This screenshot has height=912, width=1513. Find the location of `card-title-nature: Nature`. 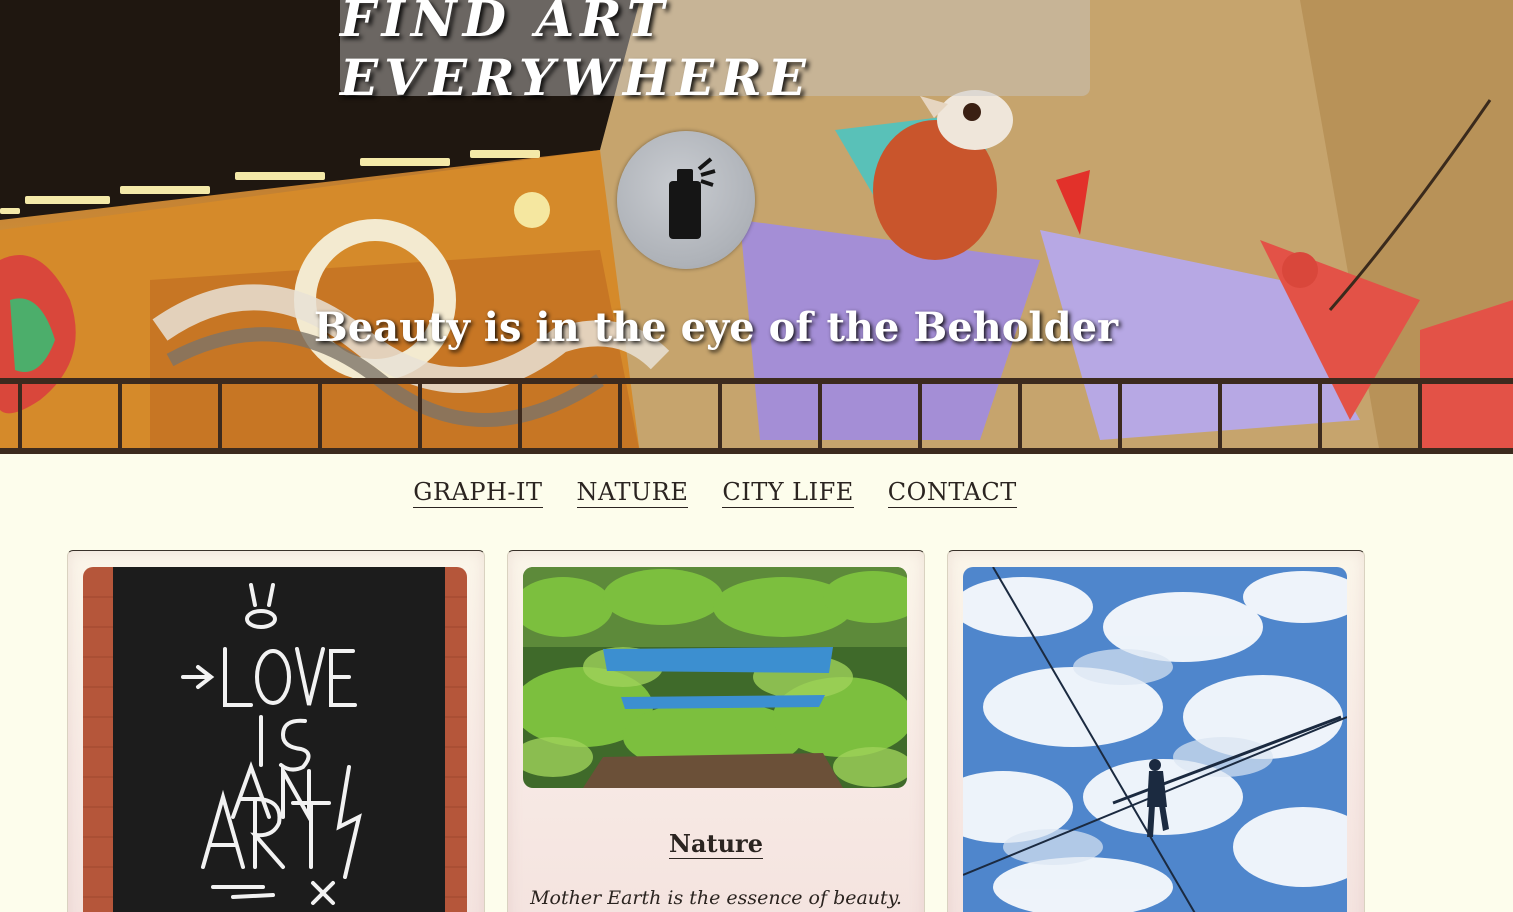

card-title-nature: Nature is located at coordinates (716, 844).